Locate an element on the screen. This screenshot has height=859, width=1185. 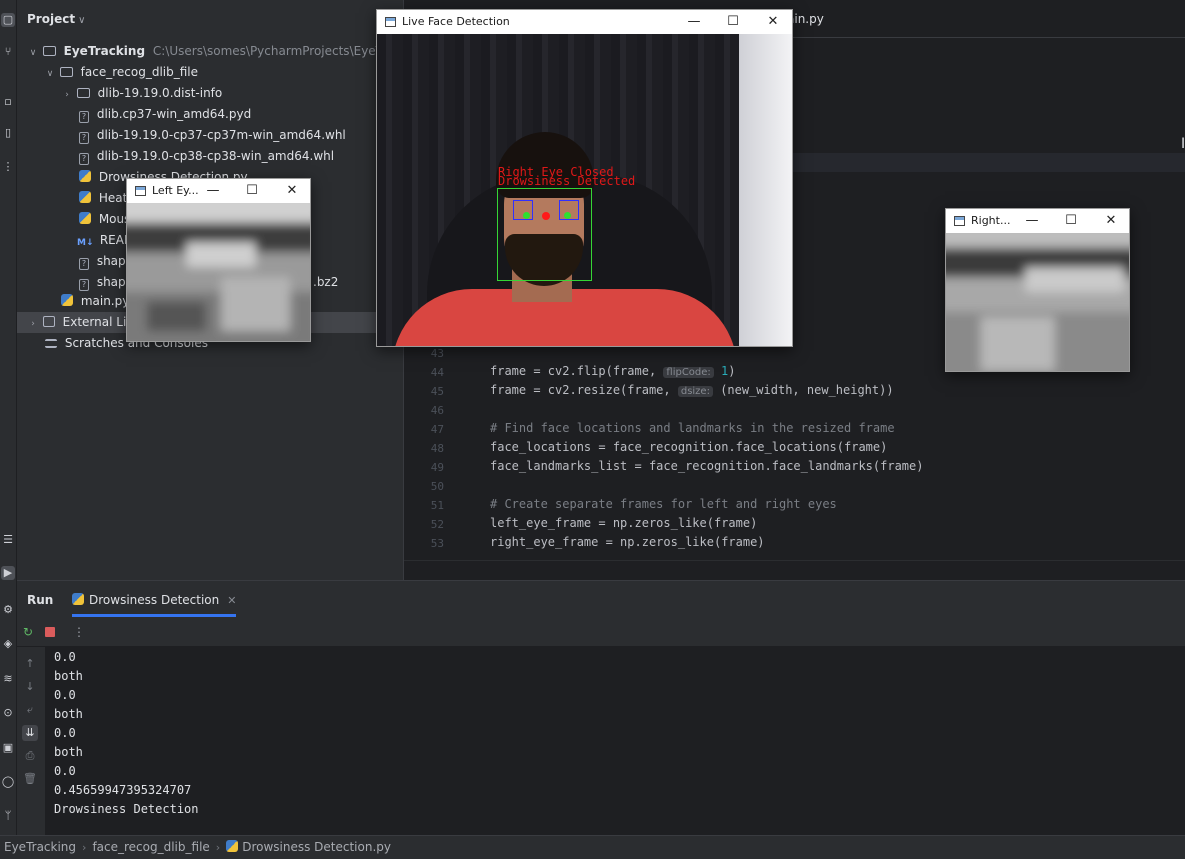
breadcrumb-file: Drowsiness Detection.py is located at coordinates (316, 847).